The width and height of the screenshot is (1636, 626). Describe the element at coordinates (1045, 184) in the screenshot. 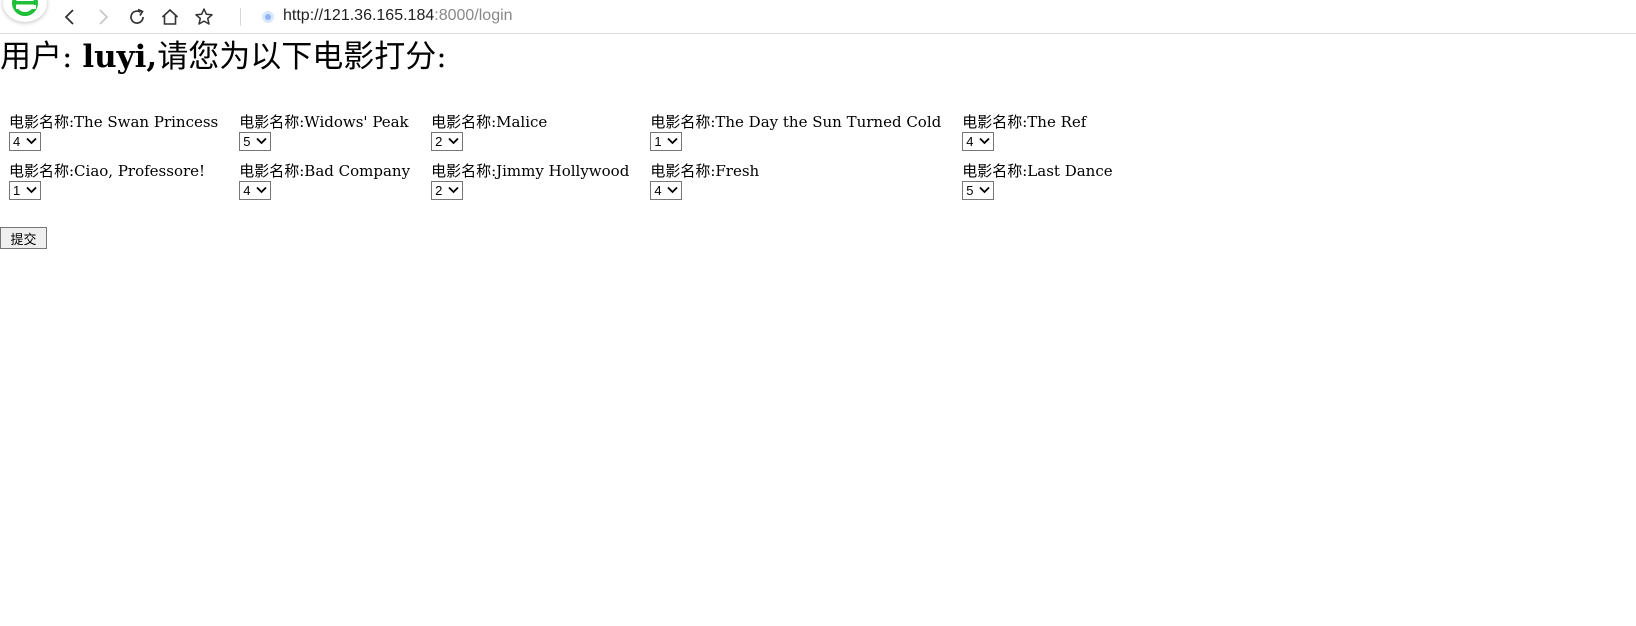

I see `movie-cell: 电影名称:Last Dance 5` at that location.